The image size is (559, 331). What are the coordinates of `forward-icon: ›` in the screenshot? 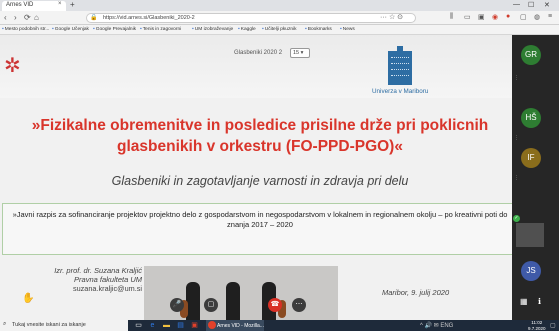 It's located at (15, 17).